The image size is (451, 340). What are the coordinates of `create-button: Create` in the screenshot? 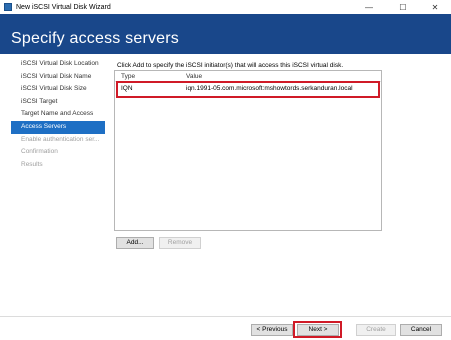 It's located at (376, 330).